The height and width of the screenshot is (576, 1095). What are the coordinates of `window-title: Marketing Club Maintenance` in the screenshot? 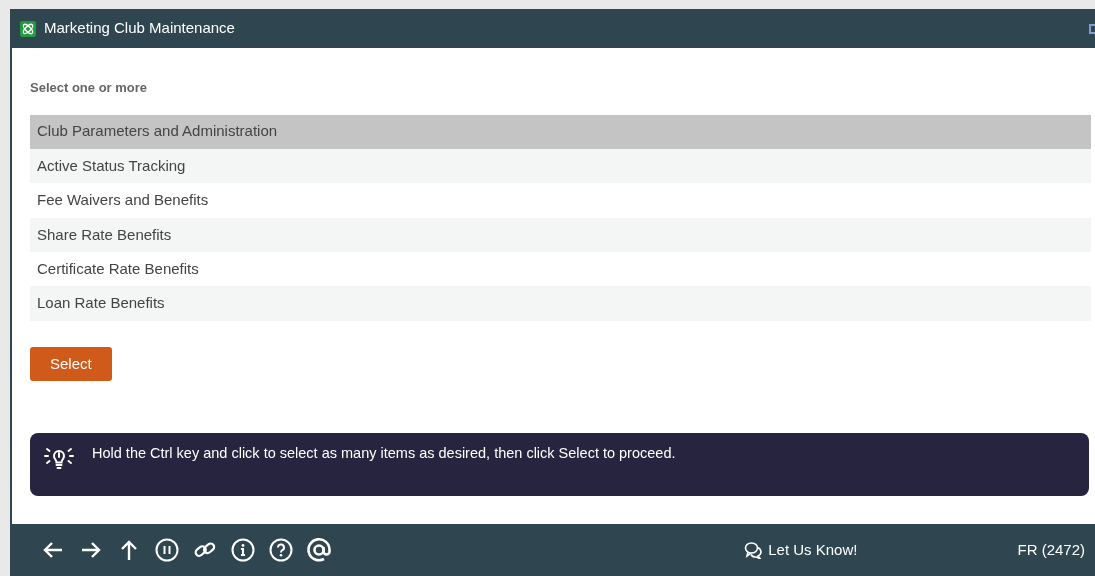 It's located at (139, 28).